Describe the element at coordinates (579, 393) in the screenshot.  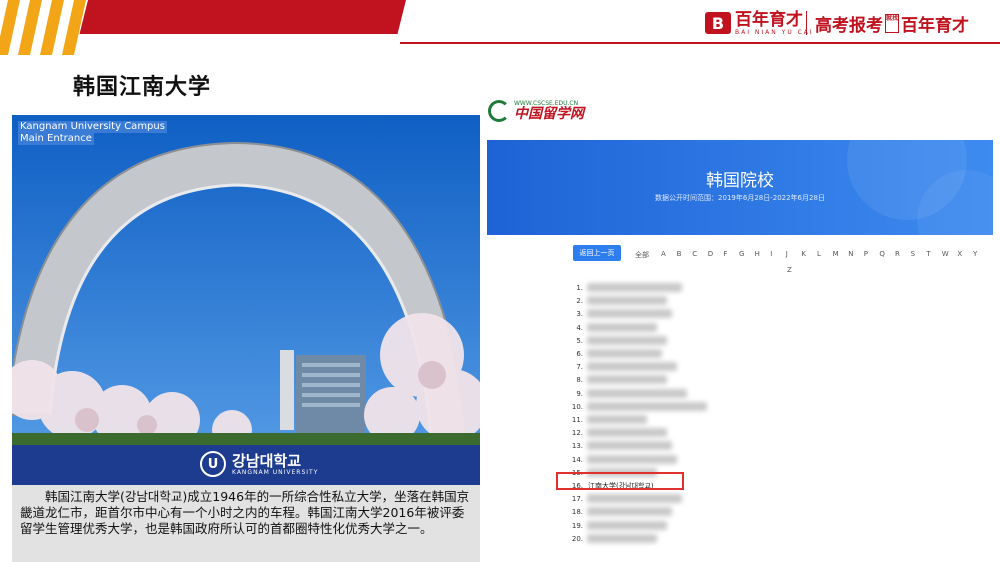
I see `row-number: 9.` at that location.